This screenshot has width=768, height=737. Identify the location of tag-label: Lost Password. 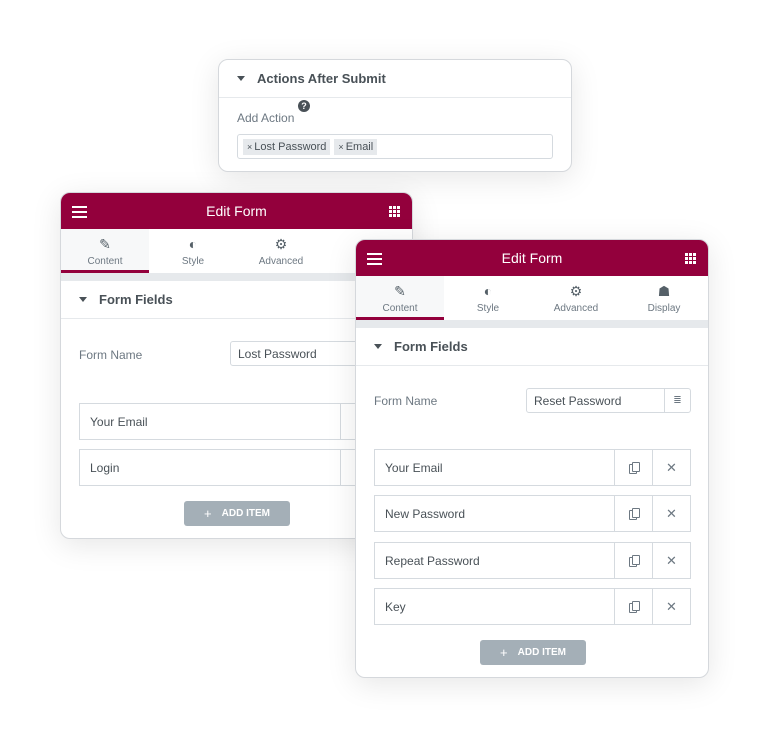
(290, 146).